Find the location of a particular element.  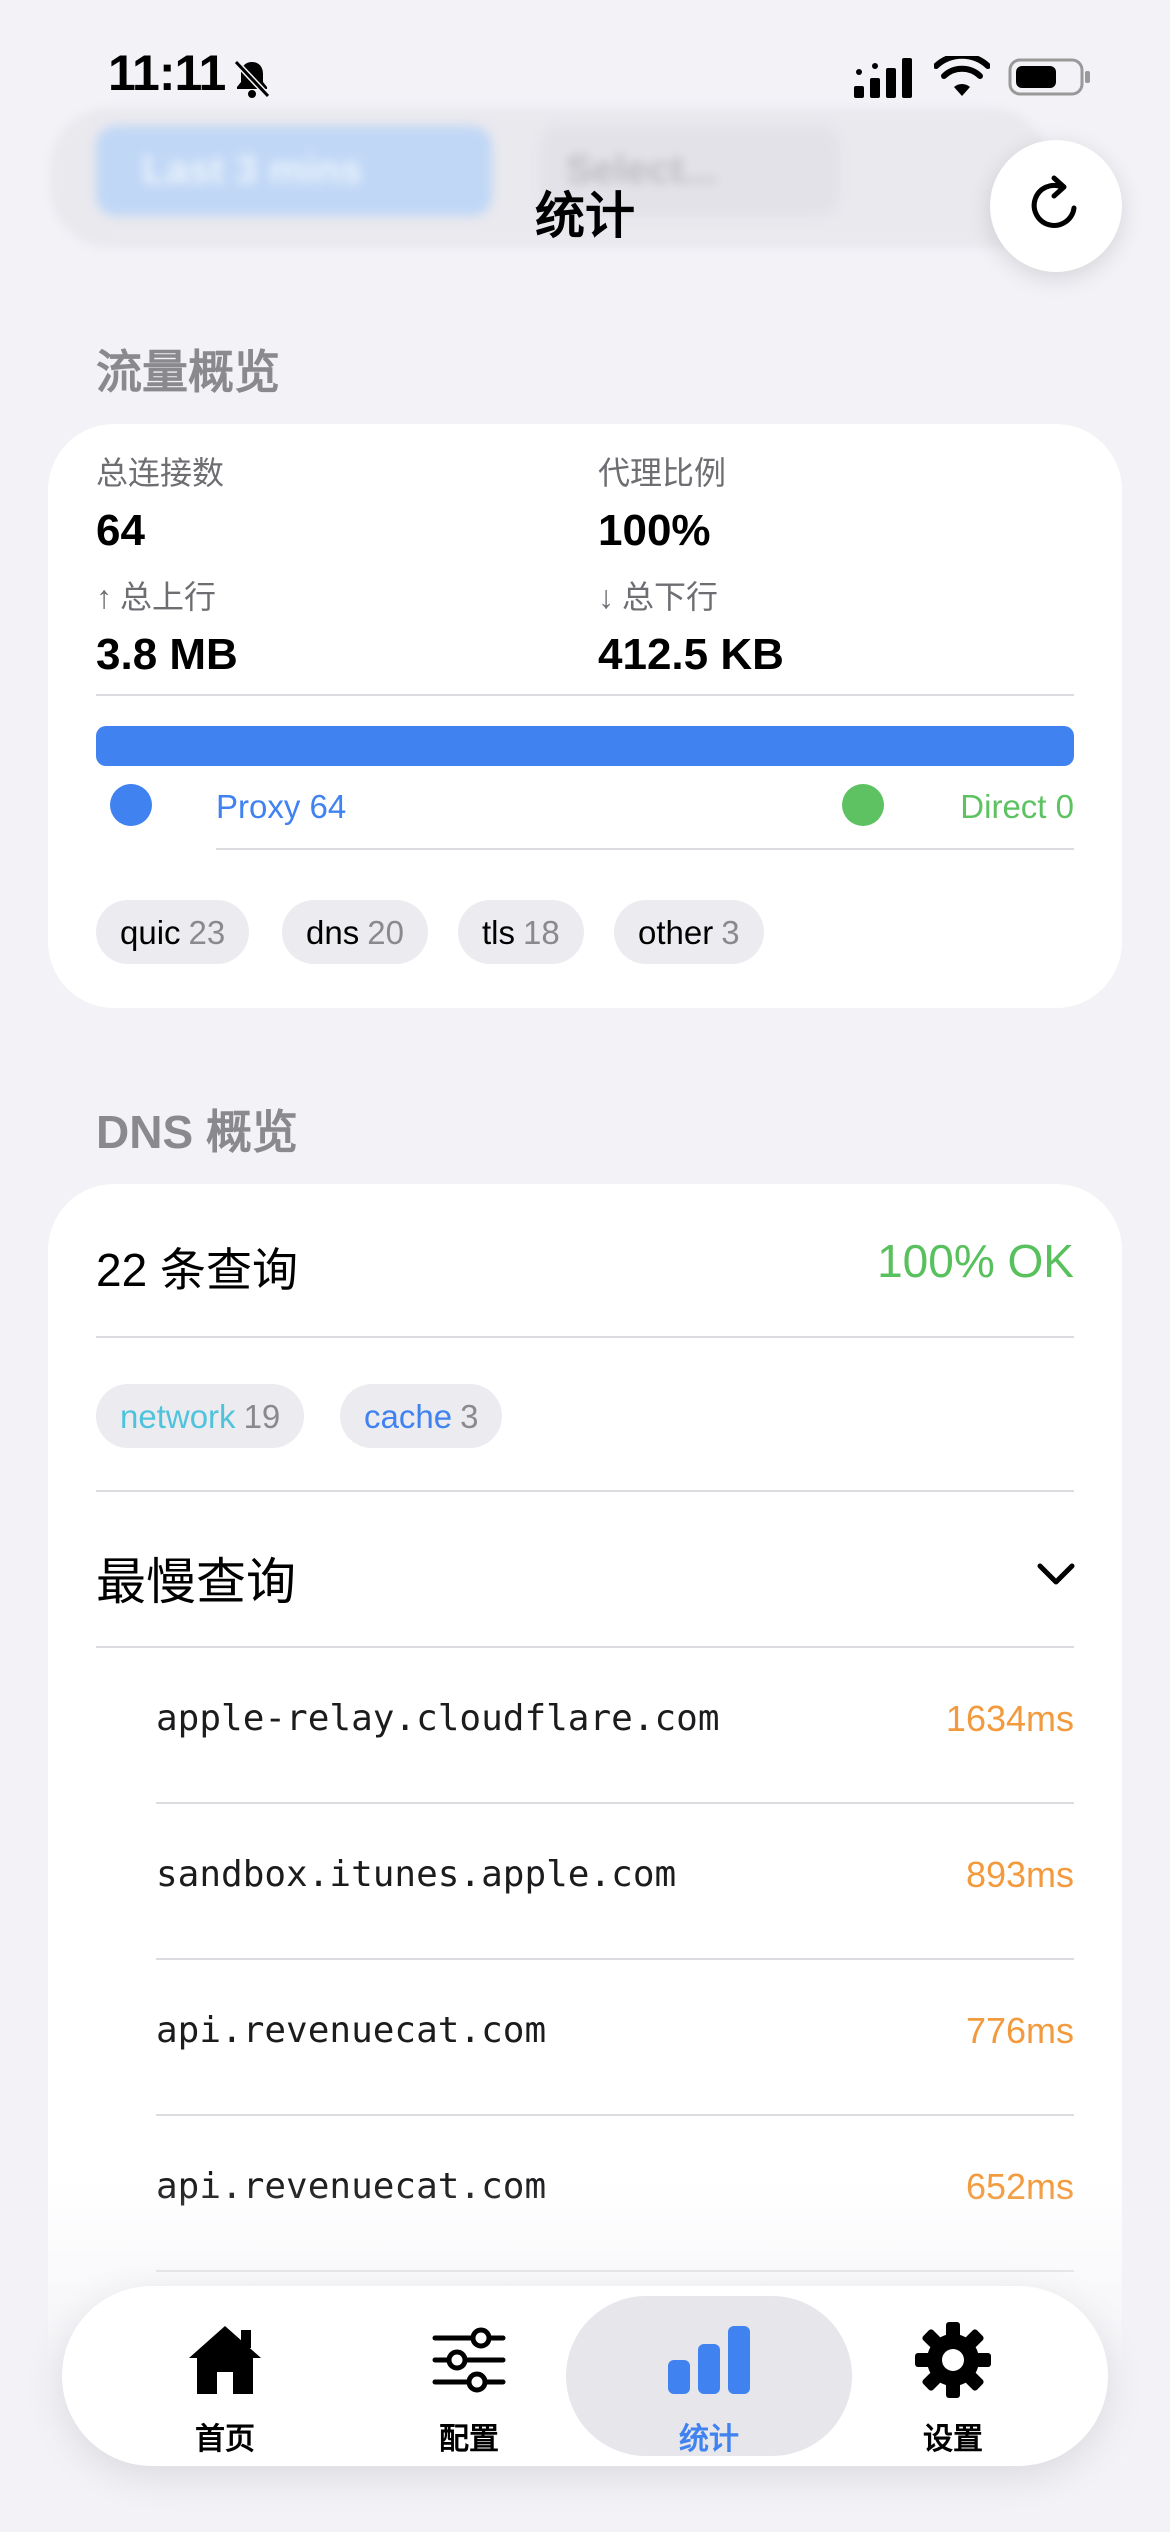

gear-icon is located at coordinates (953, 2360).